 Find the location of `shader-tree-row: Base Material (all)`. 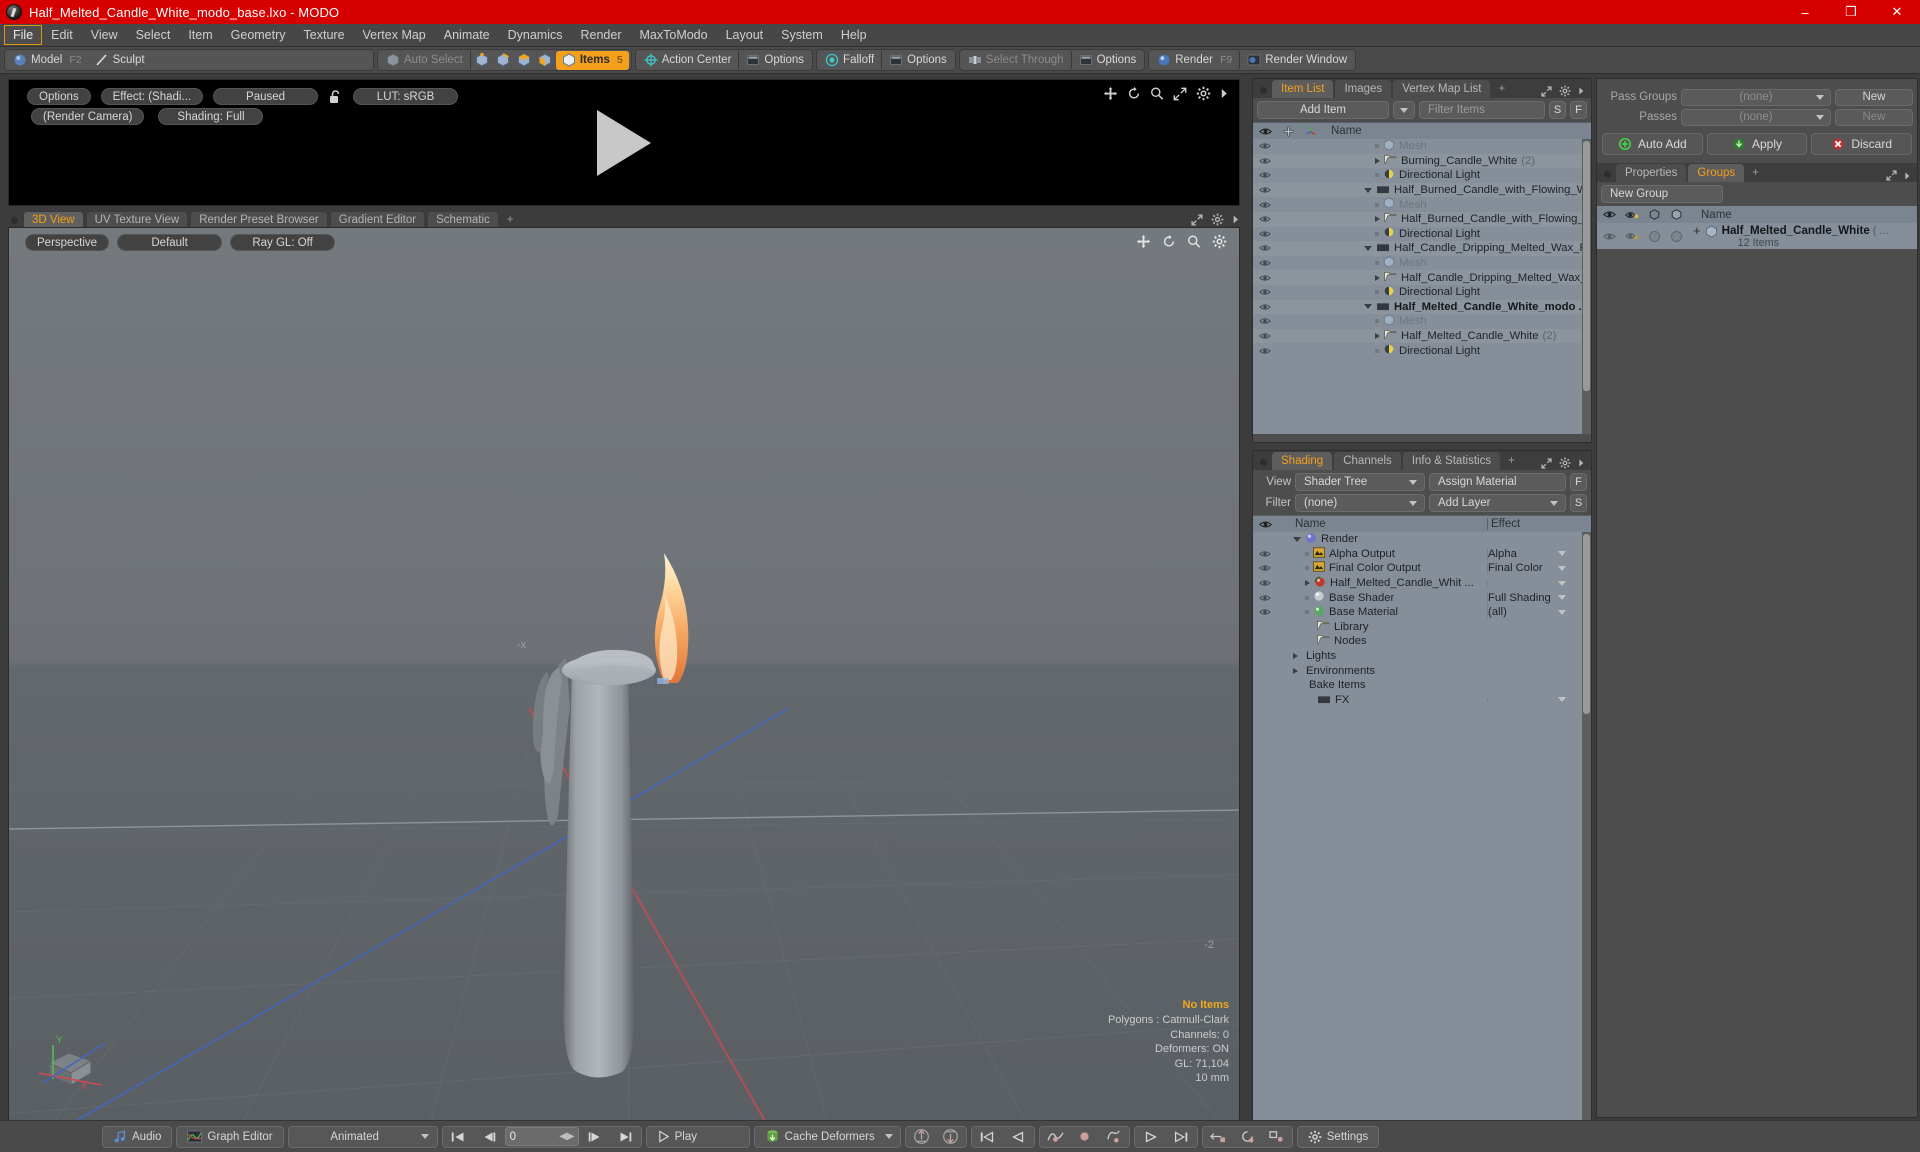

shader-tree-row: Base Material (all) is located at coordinates (1422, 612).